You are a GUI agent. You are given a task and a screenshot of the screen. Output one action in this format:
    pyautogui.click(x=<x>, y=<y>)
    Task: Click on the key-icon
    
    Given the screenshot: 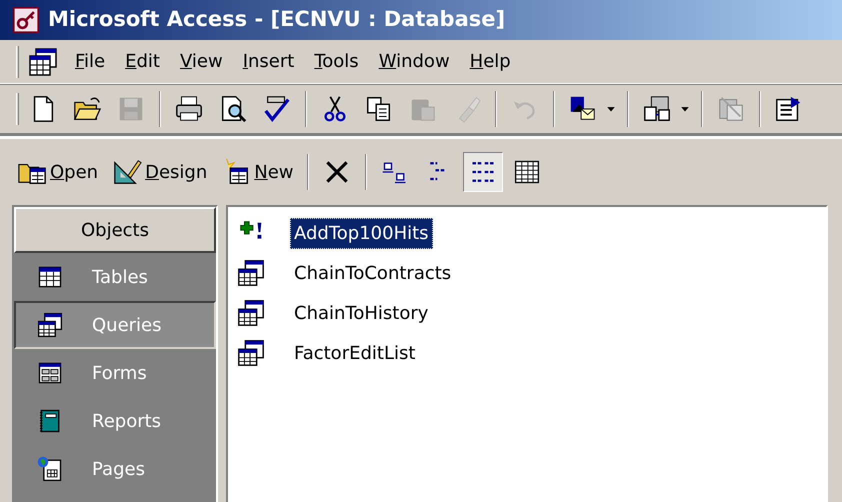 What is the action you would take?
    pyautogui.click(x=26, y=20)
    